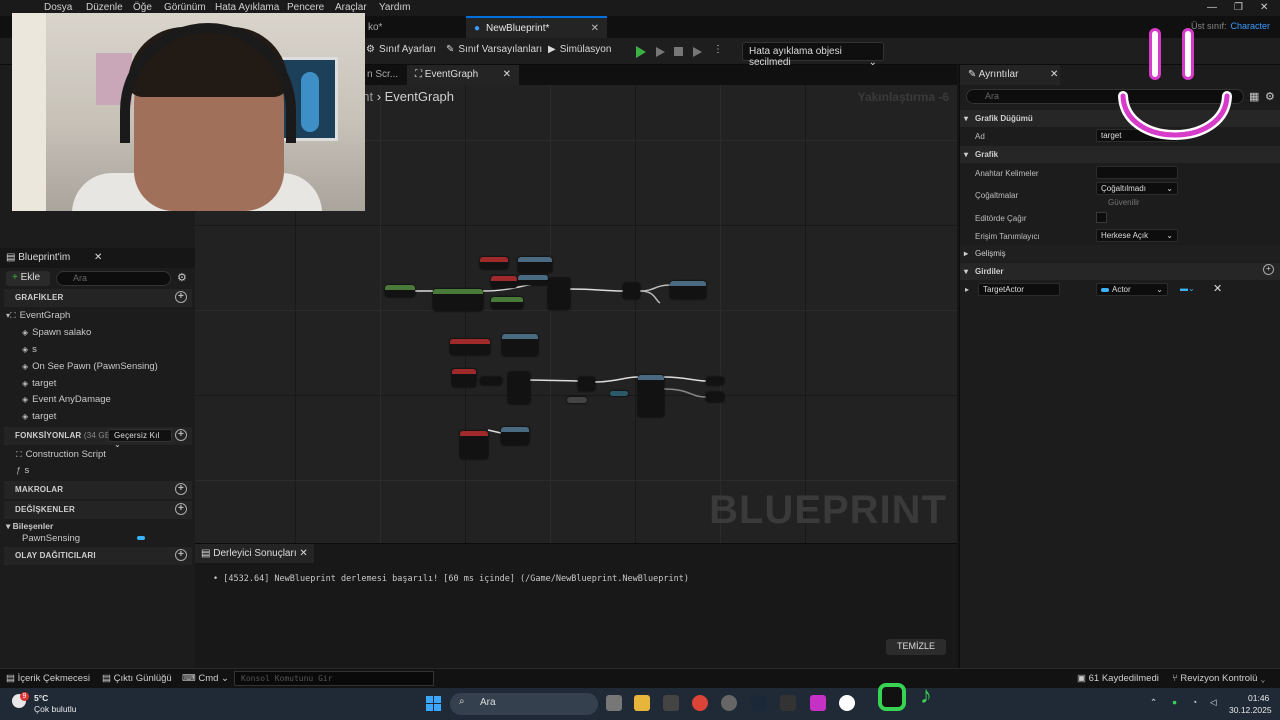 Image resolution: width=1280 pixels, height=720 pixels. What do you see at coordinates (1217, 288) in the screenshot?
I see `remove-input-icon: ✕` at bounding box center [1217, 288].